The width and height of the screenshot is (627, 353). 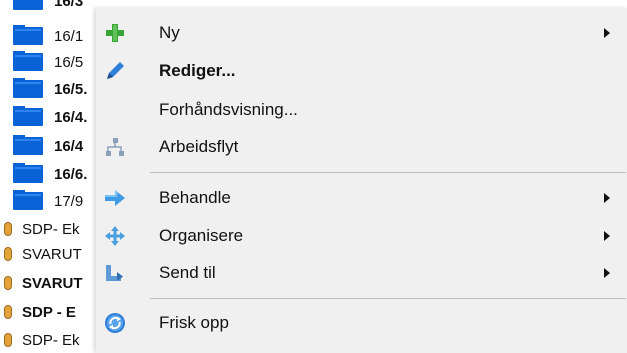 I want to click on menu-label: Ny, so click(x=169, y=32).